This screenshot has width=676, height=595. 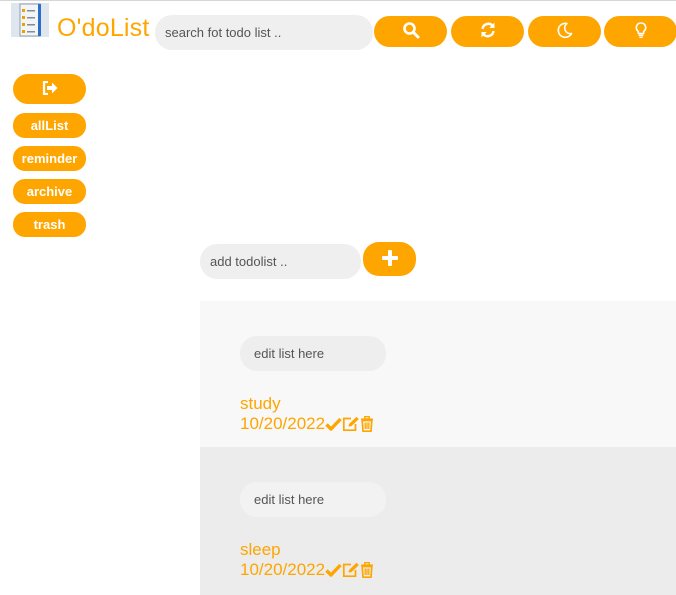 I want to click on sidebar-item-archive: archive, so click(x=49, y=191).